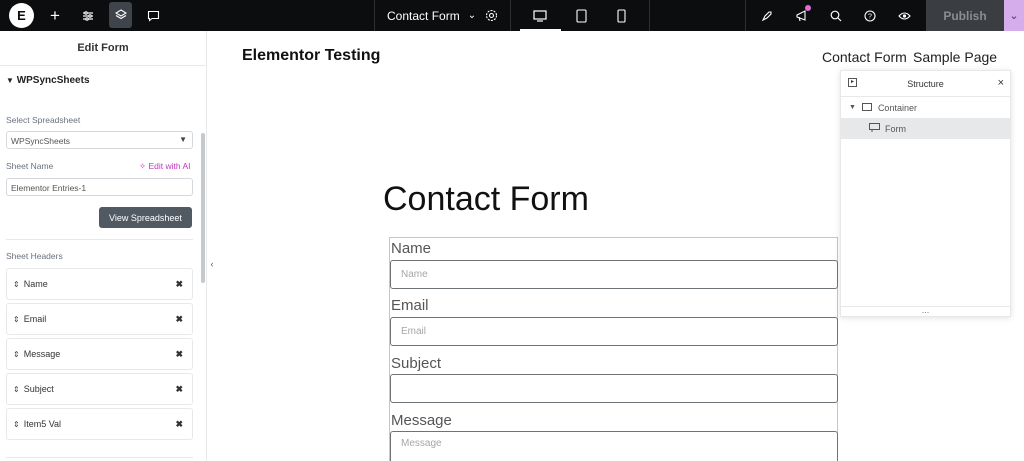 The width and height of the screenshot is (1024, 461). I want to click on select-spreadsheet-label: Select Spreadsheet, so click(43, 120).